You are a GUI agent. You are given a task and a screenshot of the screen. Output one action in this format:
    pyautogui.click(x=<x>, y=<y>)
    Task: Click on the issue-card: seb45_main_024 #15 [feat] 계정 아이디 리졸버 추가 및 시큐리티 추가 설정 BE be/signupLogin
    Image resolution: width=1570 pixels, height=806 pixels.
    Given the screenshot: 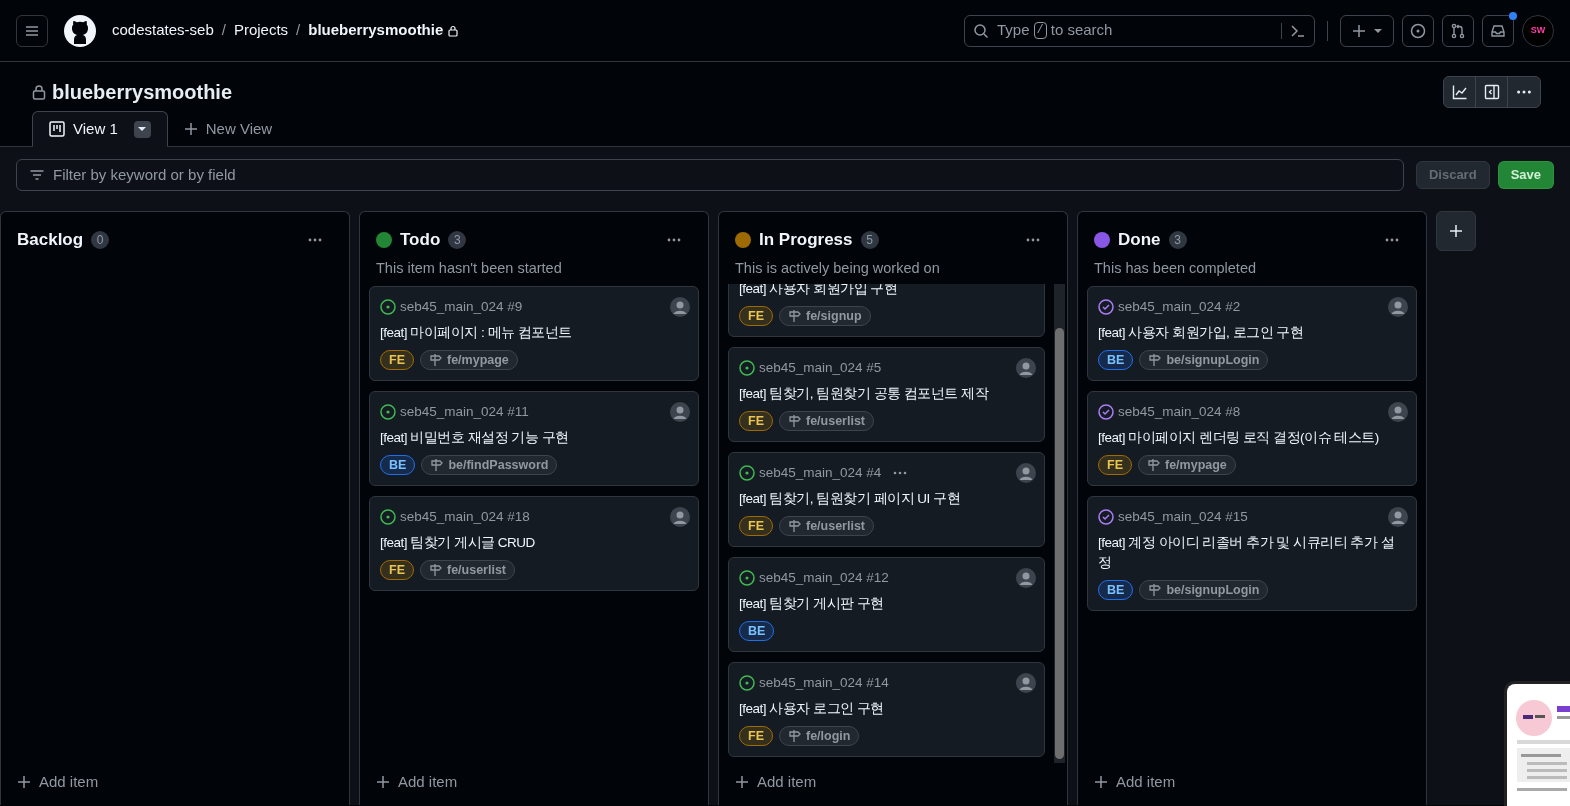 What is the action you would take?
    pyautogui.click(x=1252, y=553)
    